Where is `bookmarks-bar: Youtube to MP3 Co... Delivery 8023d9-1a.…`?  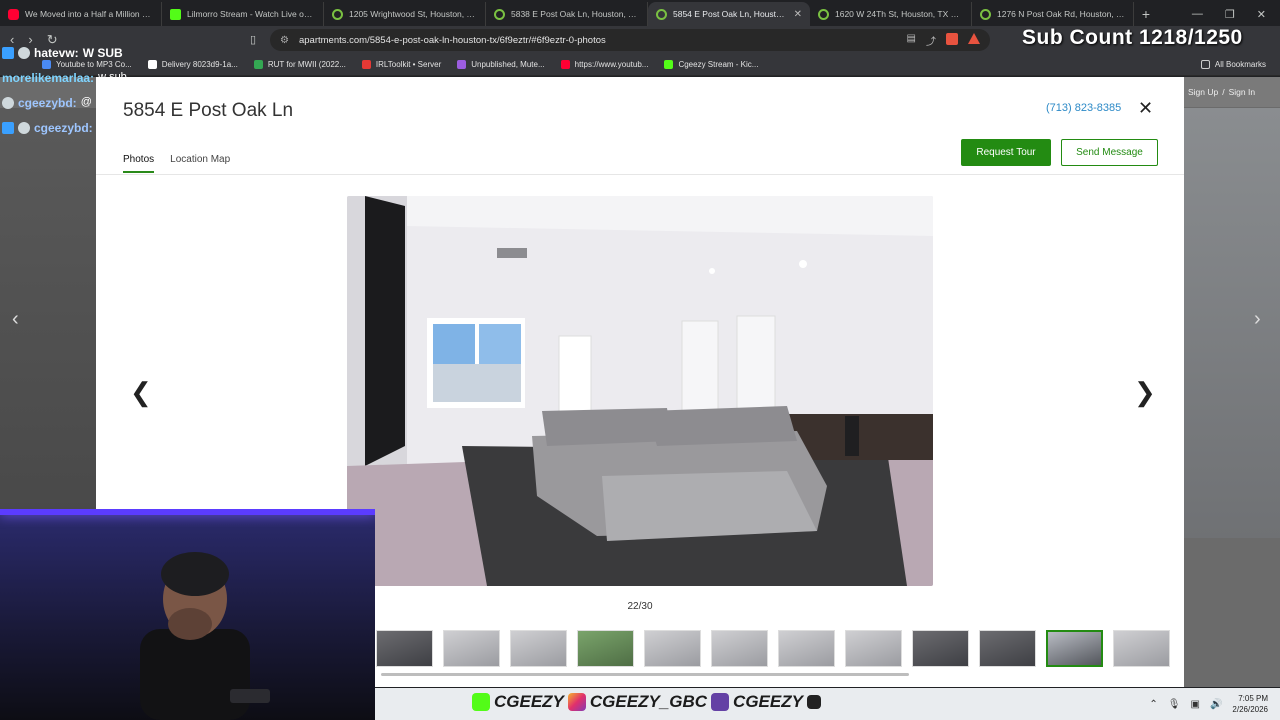
bookmarks-bar: Youtube to MP3 Co... Delivery 8023d9-1a.… is located at coordinates (640, 65).